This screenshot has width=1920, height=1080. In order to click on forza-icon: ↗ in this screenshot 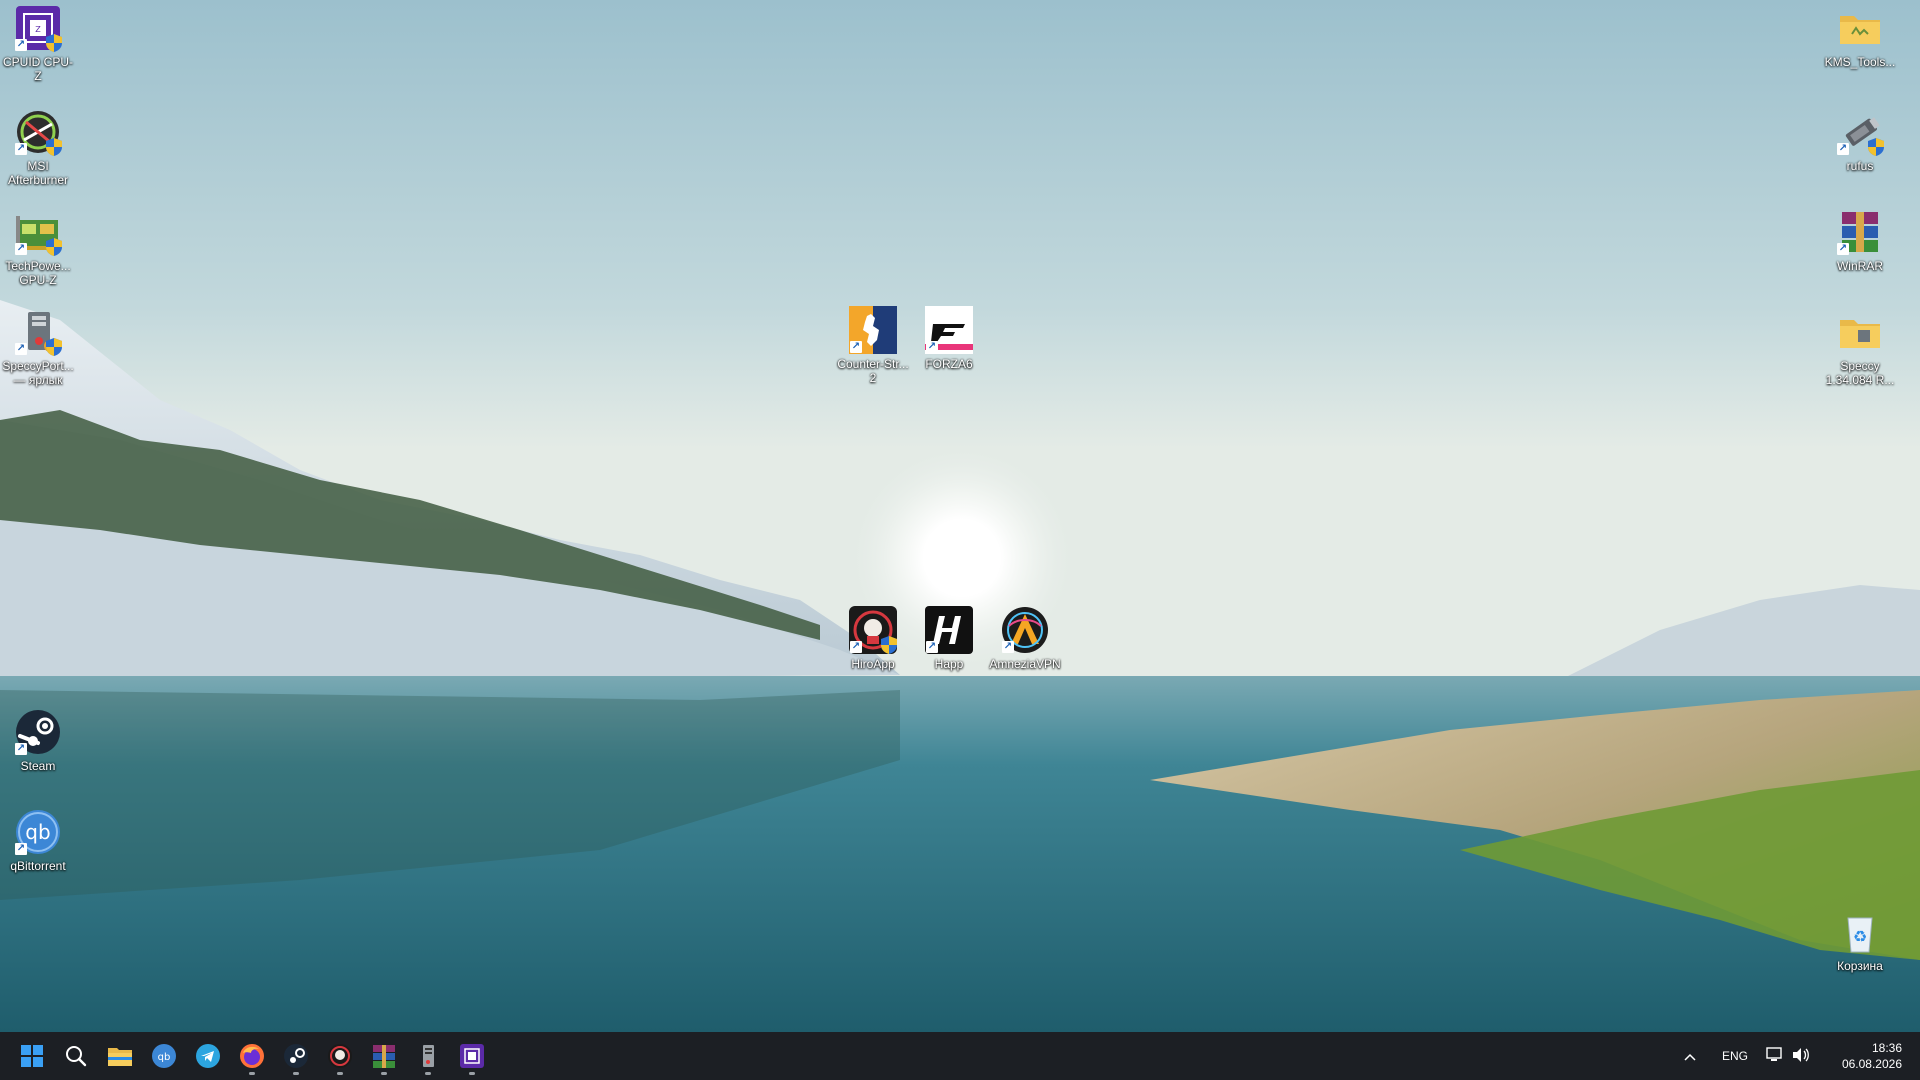, I will do `click(949, 330)`.